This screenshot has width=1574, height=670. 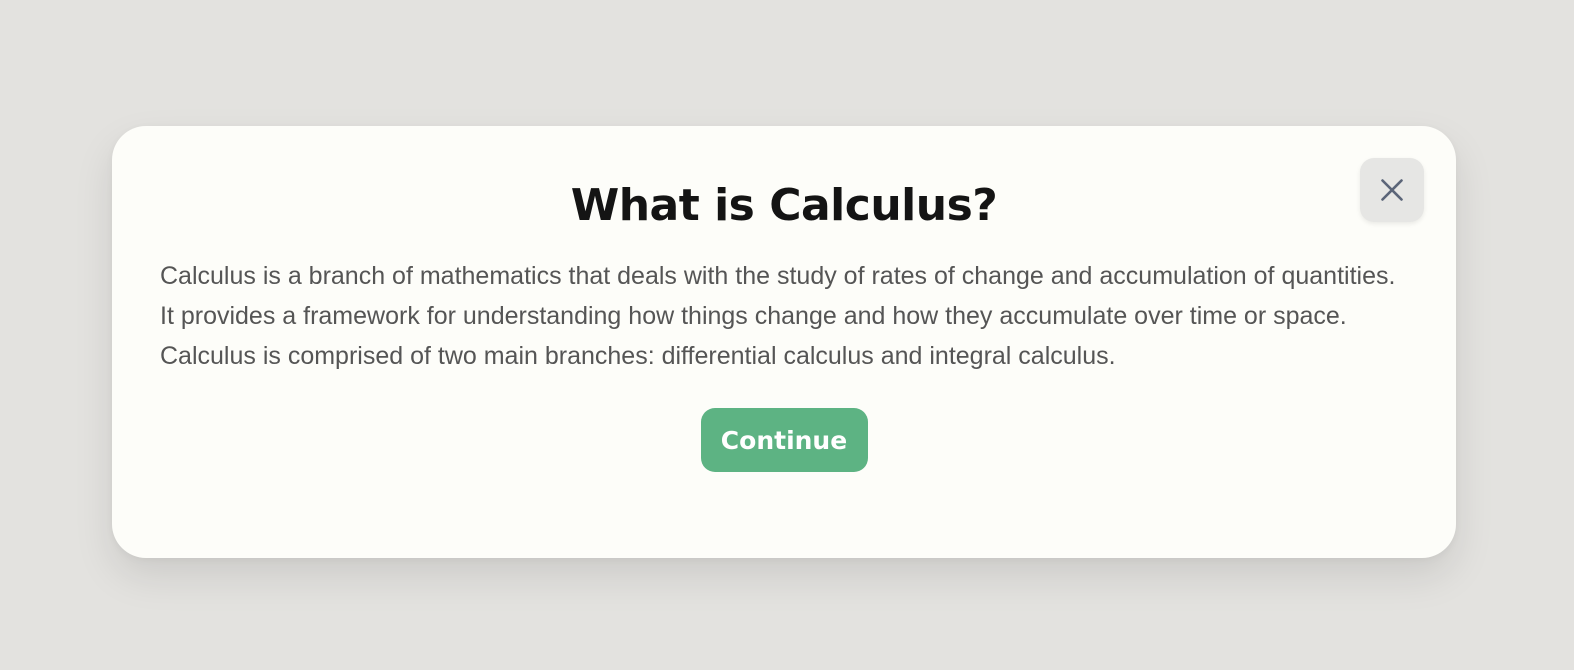 I want to click on dialog-title: What is Calculus?, so click(x=784, y=205).